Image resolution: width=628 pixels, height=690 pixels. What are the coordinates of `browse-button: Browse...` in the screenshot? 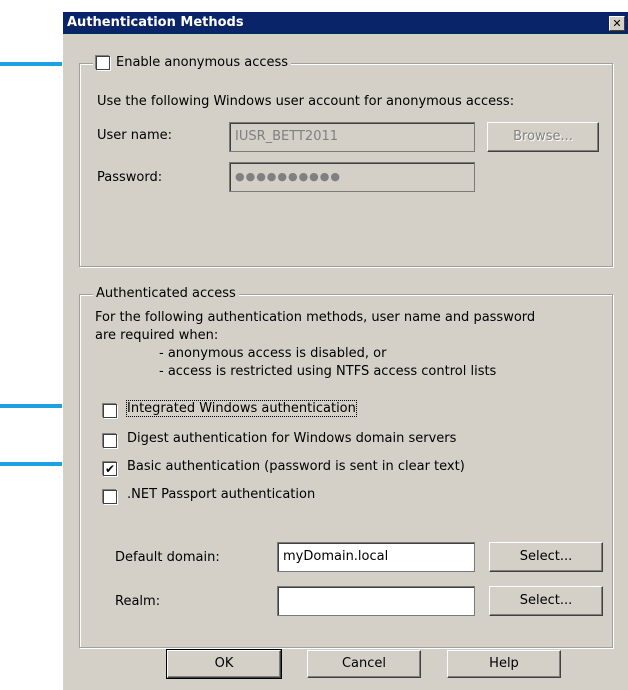 It's located at (543, 137).